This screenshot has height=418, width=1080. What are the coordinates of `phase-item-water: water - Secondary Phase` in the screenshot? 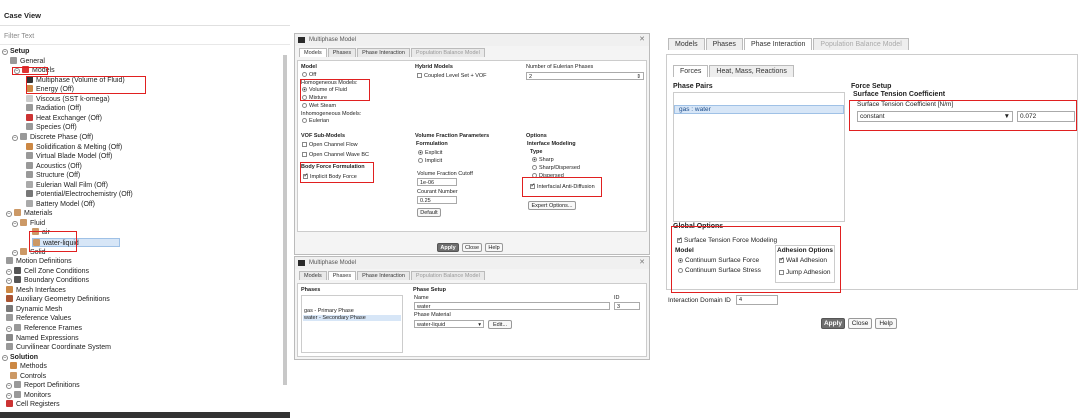 It's located at (352, 318).